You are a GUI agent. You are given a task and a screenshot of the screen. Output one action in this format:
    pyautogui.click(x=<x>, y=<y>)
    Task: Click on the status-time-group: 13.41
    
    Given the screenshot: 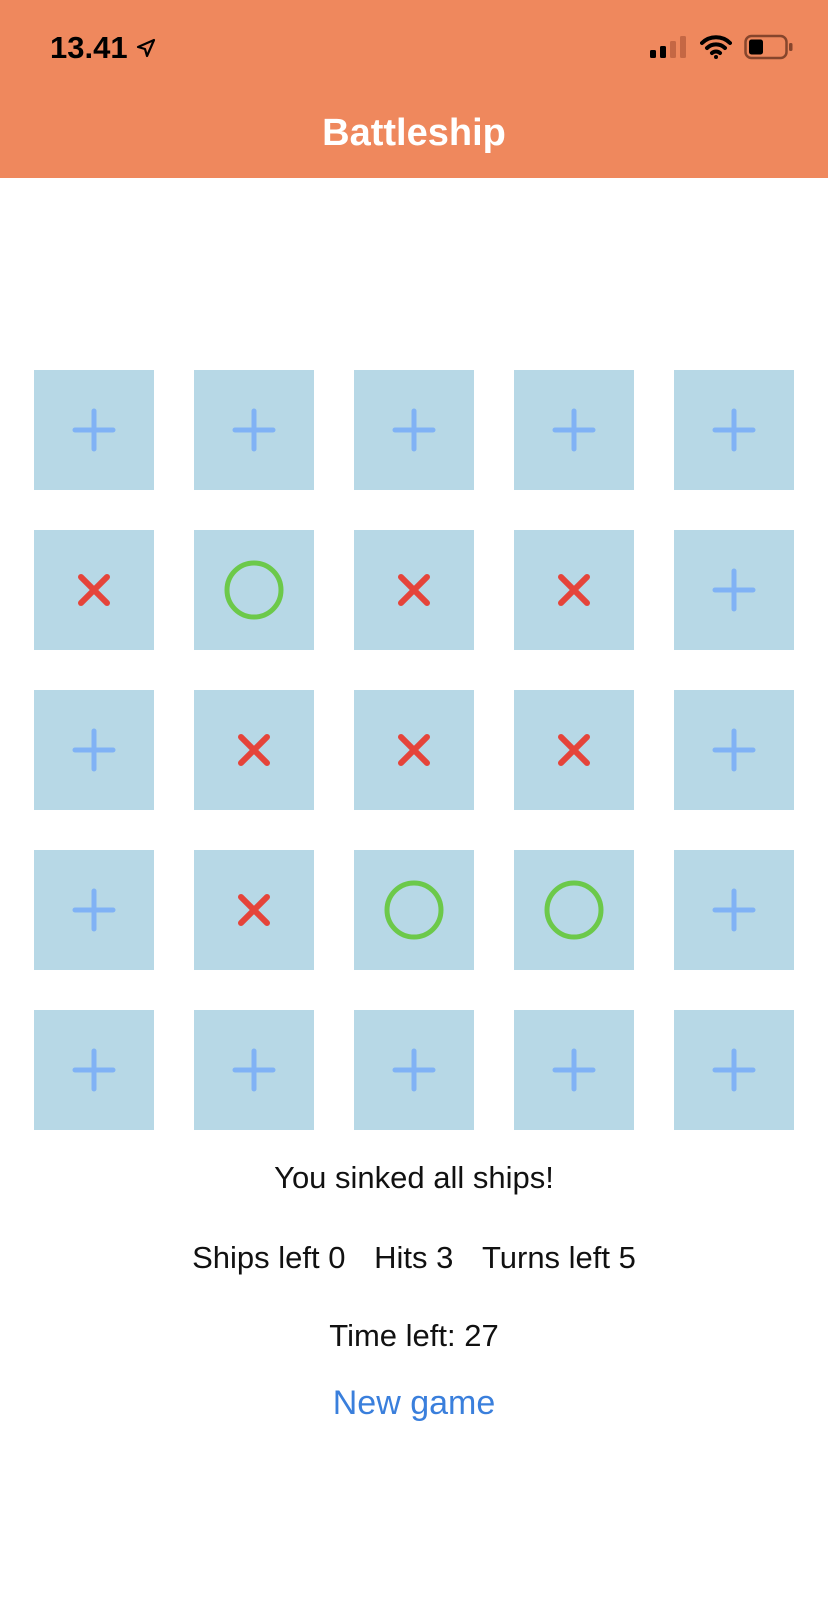 What is the action you would take?
    pyautogui.click(x=103, y=48)
    